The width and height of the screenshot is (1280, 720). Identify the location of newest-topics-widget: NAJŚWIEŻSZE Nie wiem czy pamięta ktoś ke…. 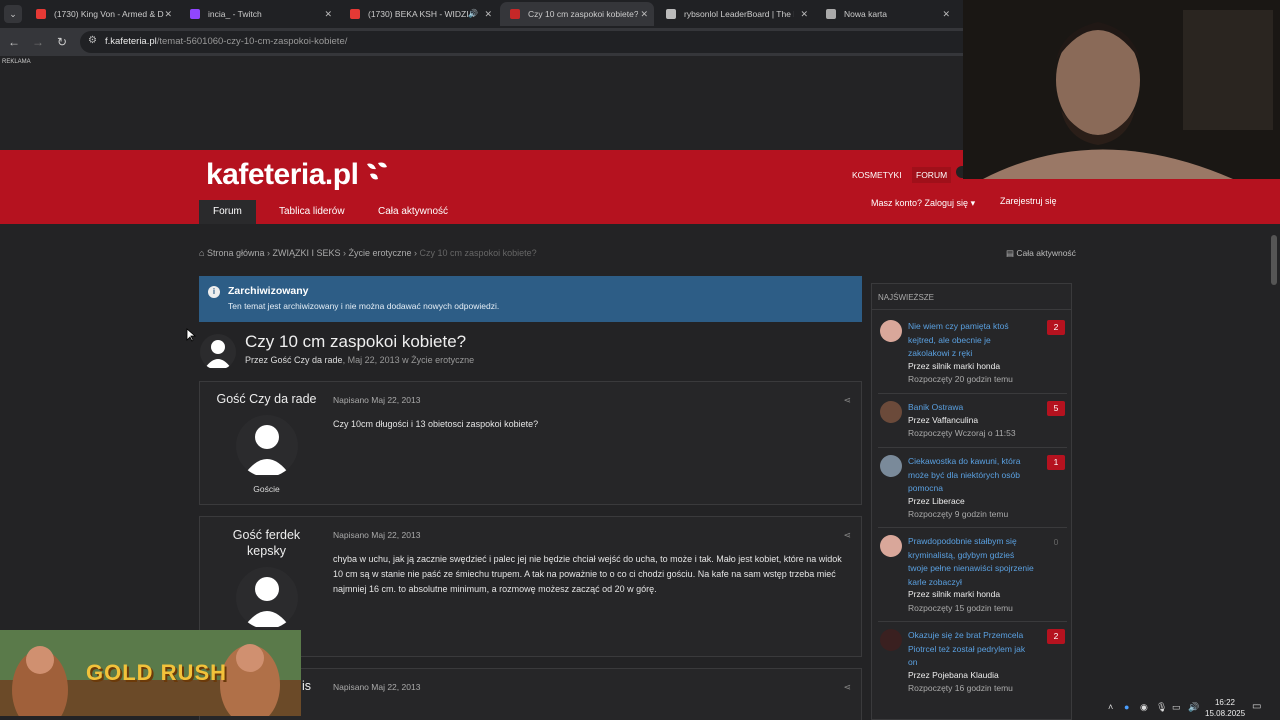
(971, 501).